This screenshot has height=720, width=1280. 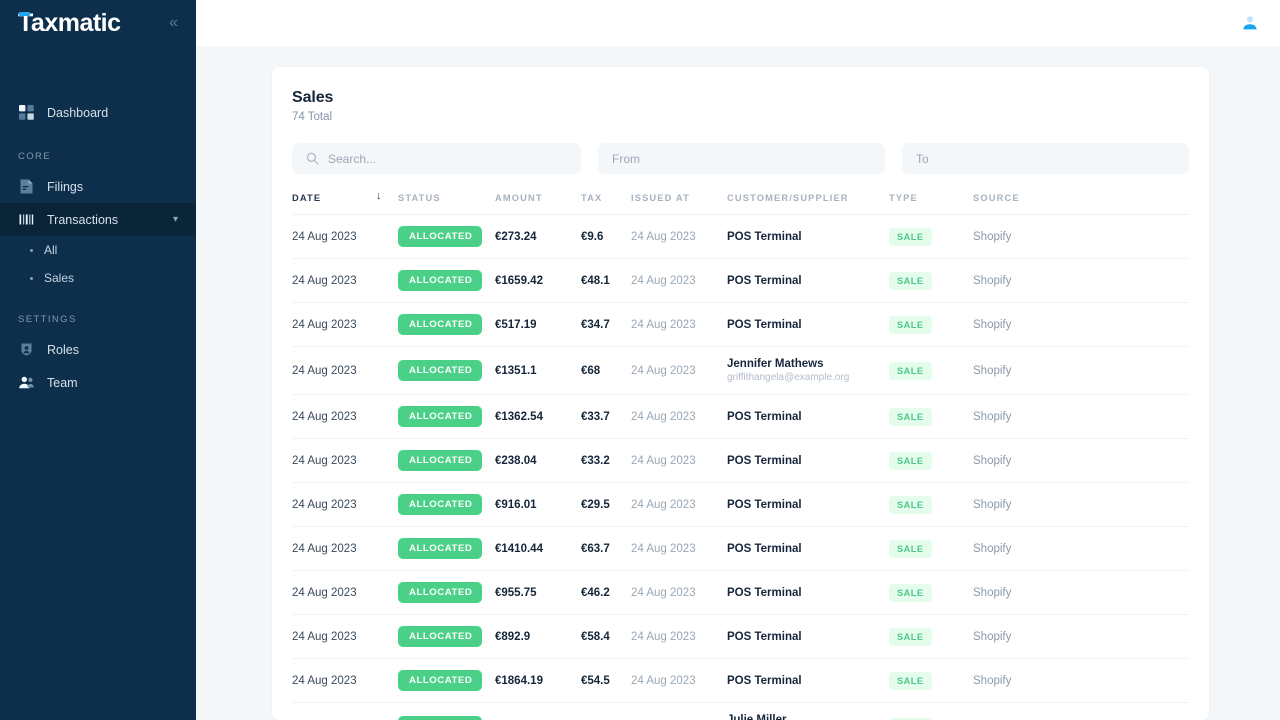 I want to click on cell-tax: €29.5, so click(x=606, y=504).